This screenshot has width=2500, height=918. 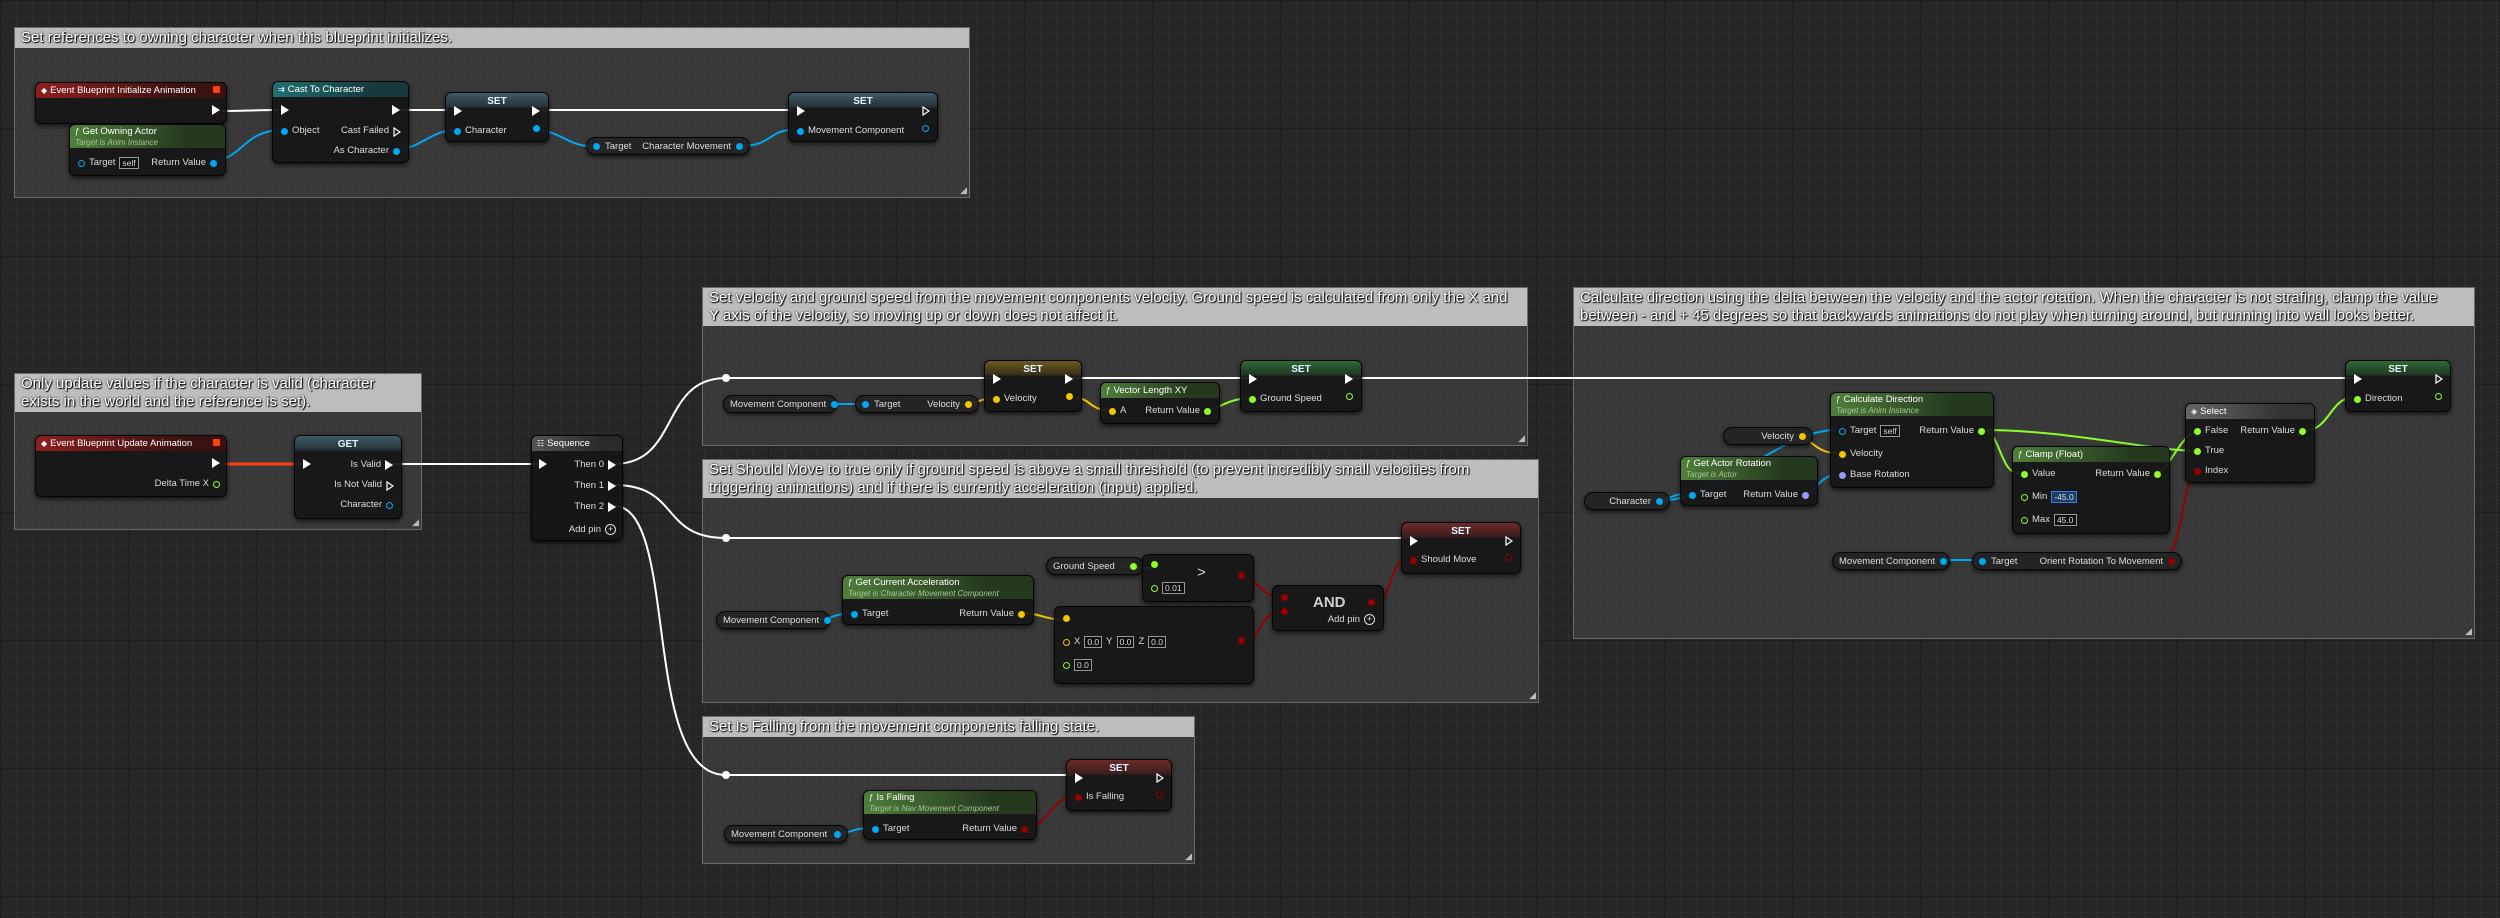 I want to click on greater-than-node: 0.01 >, so click(x=1198, y=578).